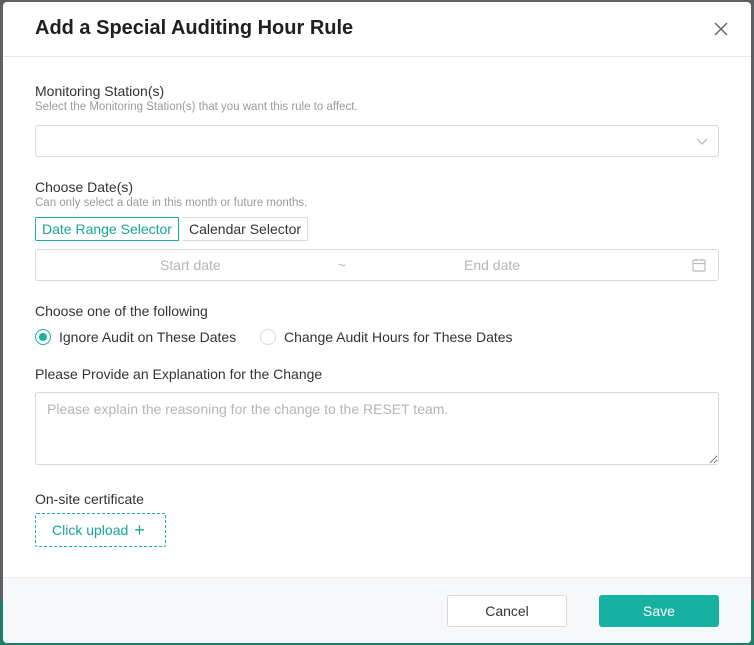 Image resolution: width=754 pixels, height=645 pixels. I want to click on save-button: Save, so click(659, 611).